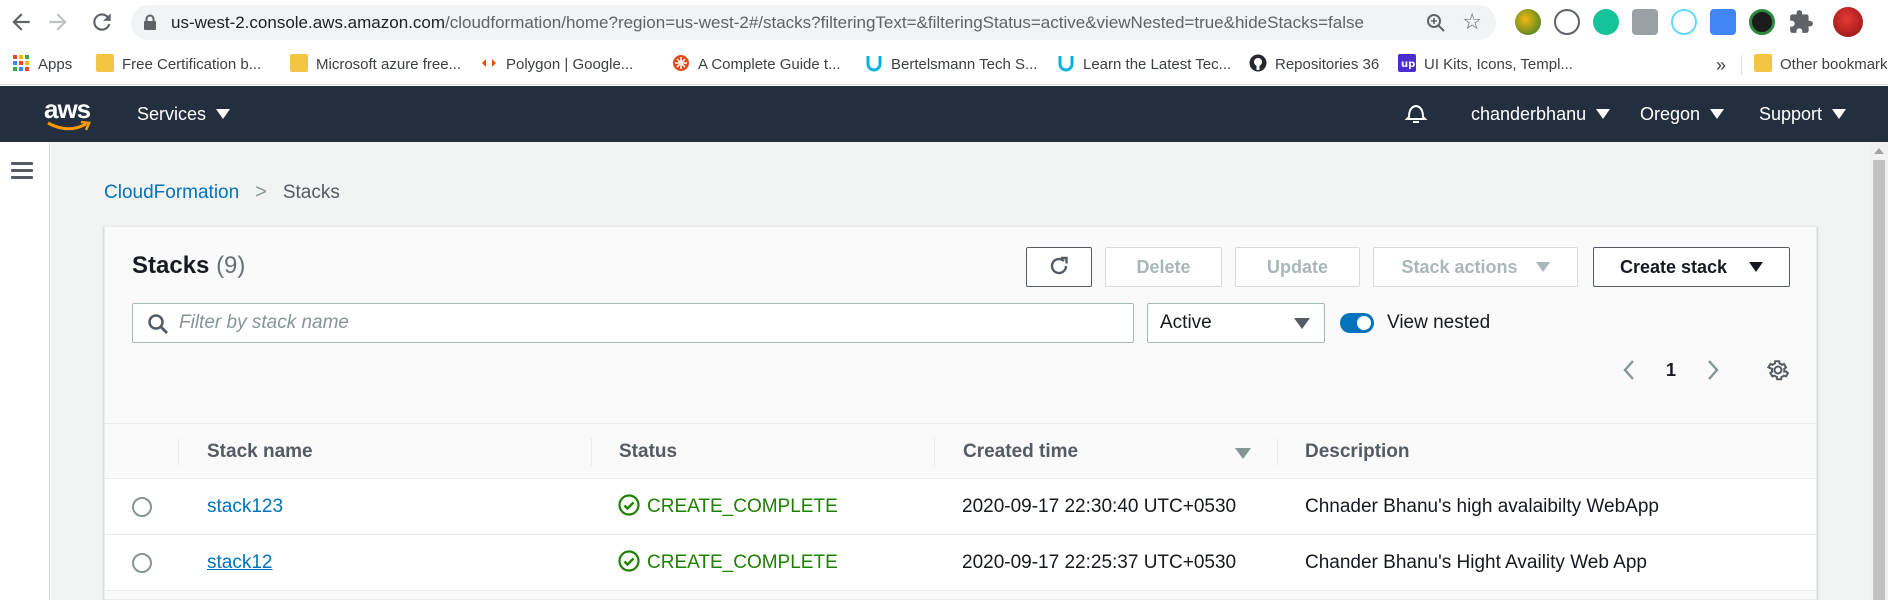 The width and height of the screenshot is (1888, 600). Describe the element at coordinates (1645, 22) in the screenshot. I see `extension-robot-icon` at that location.